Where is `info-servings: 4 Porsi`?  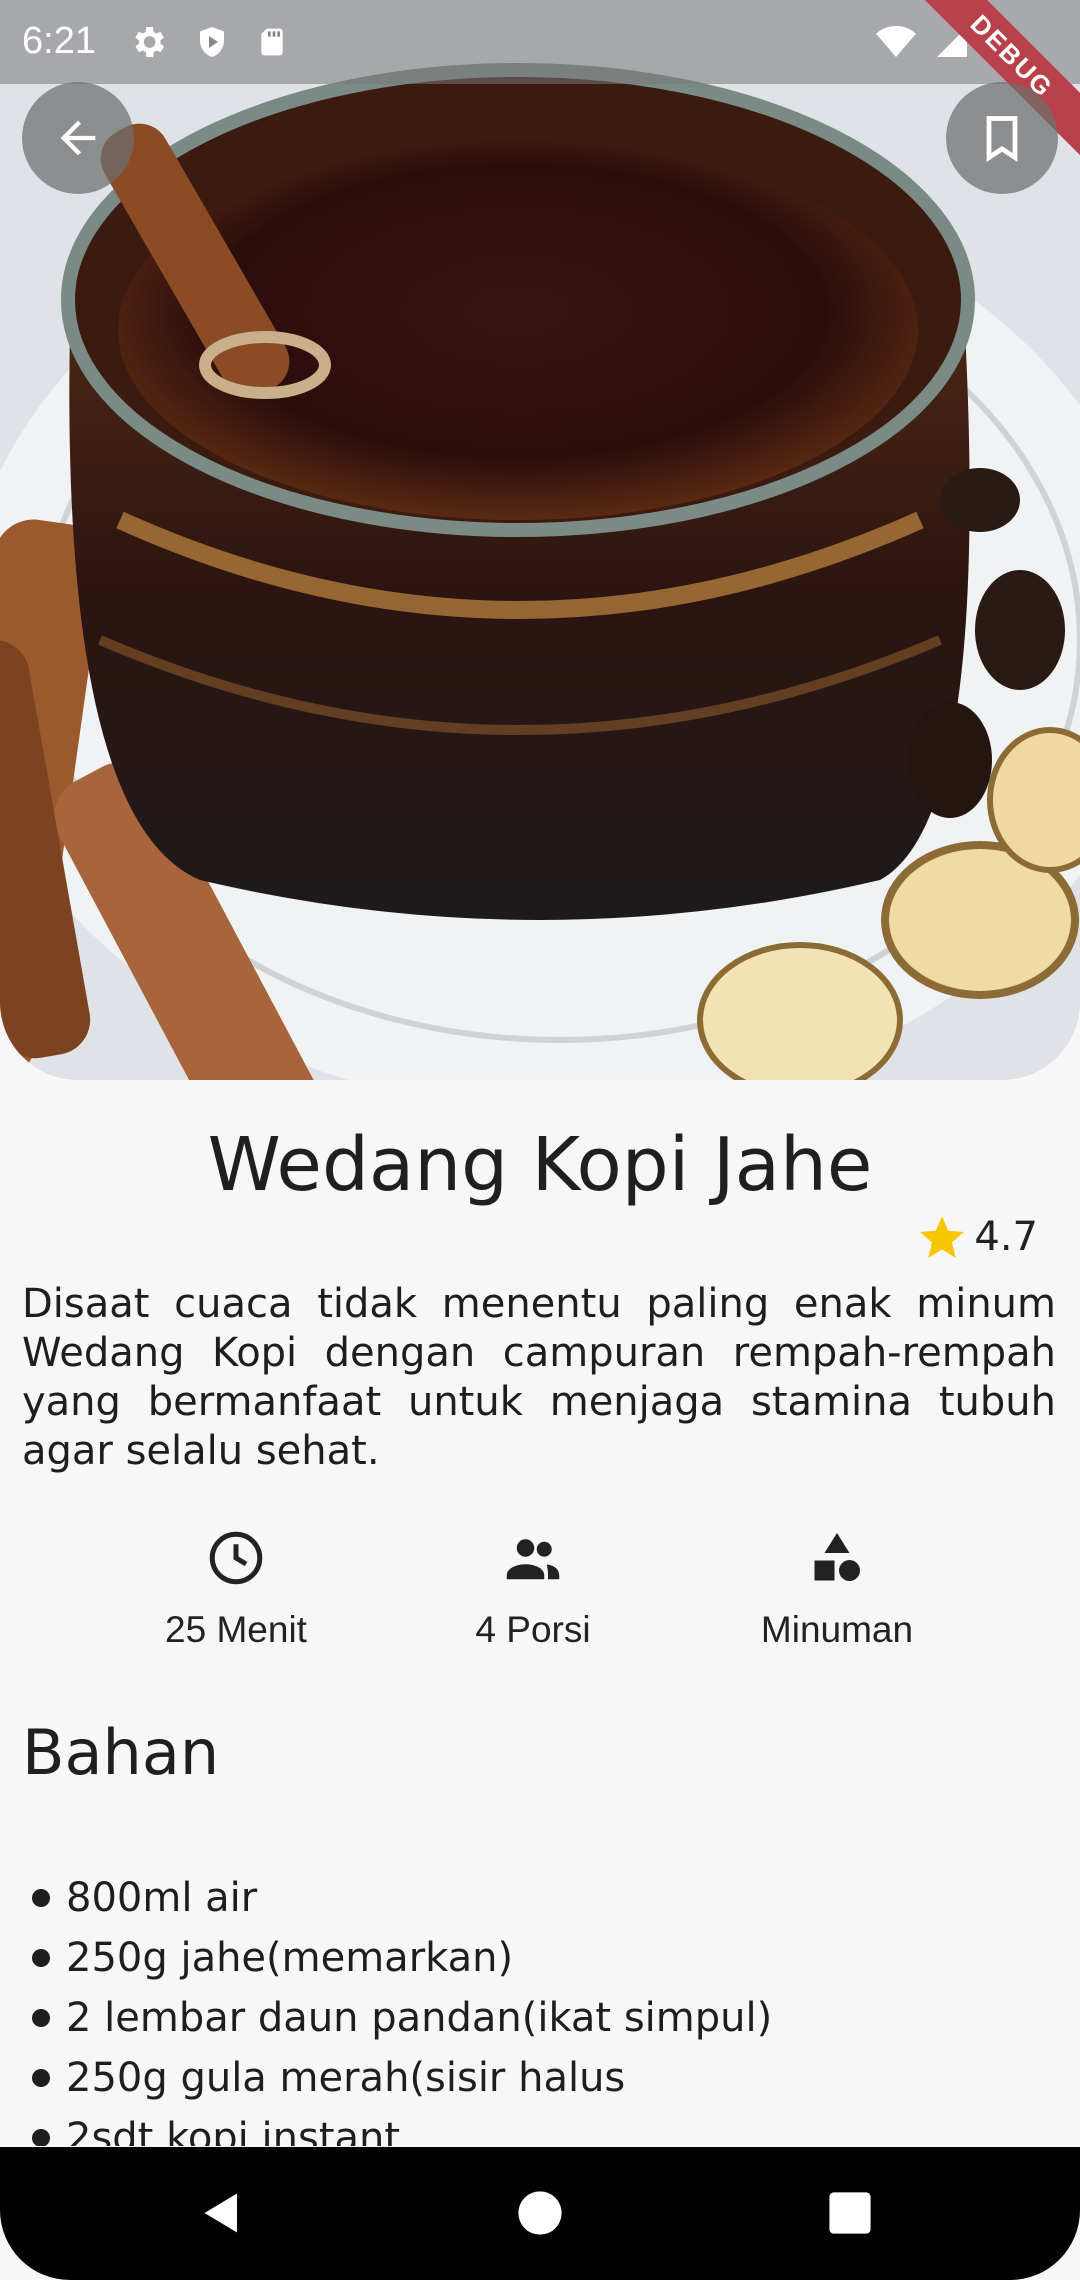
info-servings: 4 Porsi is located at coordinates (533, 1589).